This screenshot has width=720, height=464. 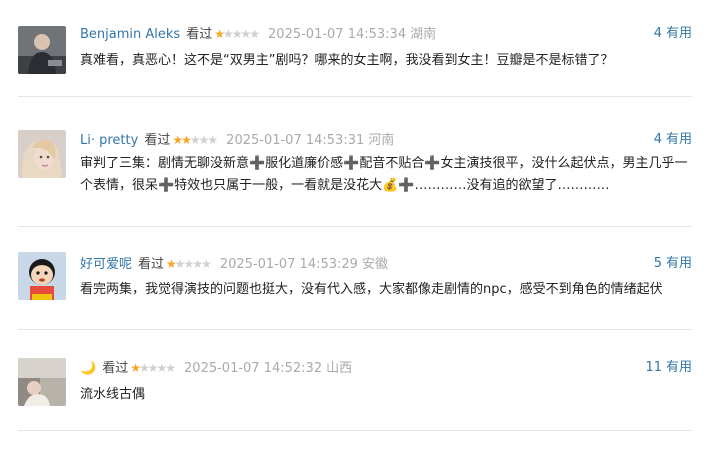 What do you see at coordinates (339, 368) in the screenshot?
I see `comment-location: 山西` at bounding box center [339, 368].